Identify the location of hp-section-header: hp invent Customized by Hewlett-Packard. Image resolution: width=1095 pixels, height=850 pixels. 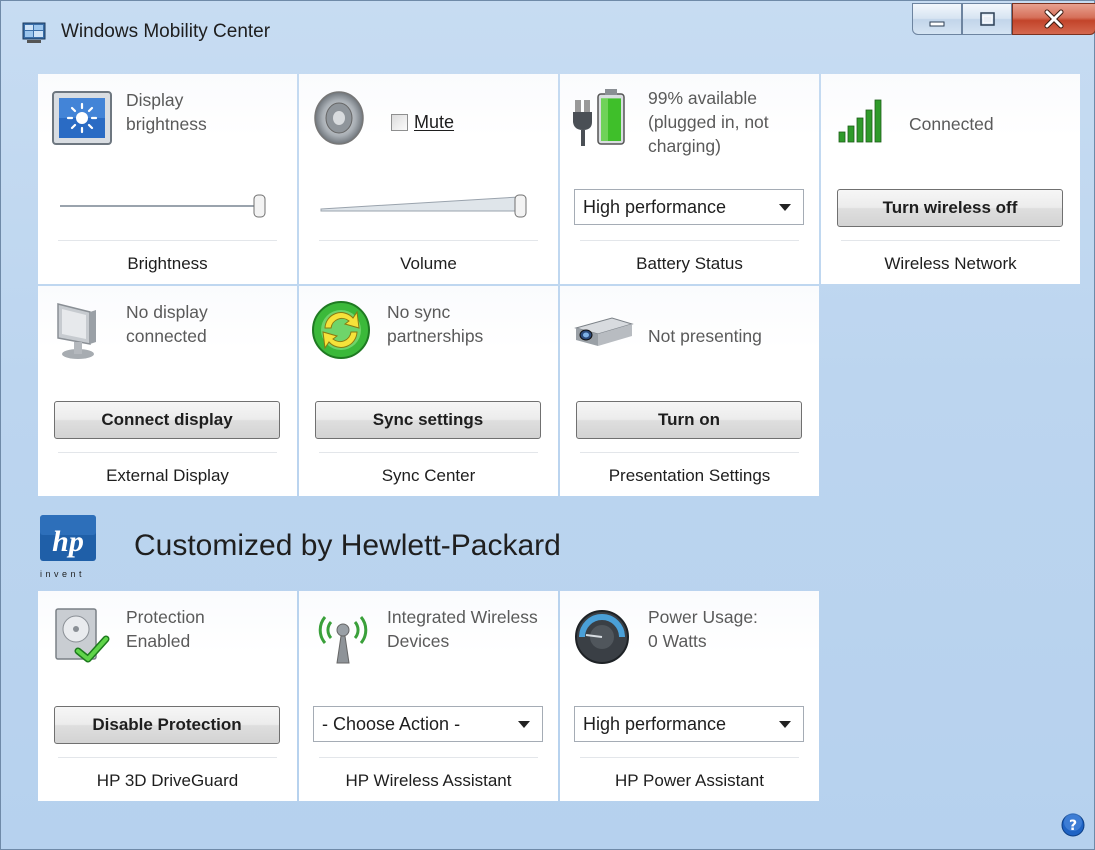
(438, 548).